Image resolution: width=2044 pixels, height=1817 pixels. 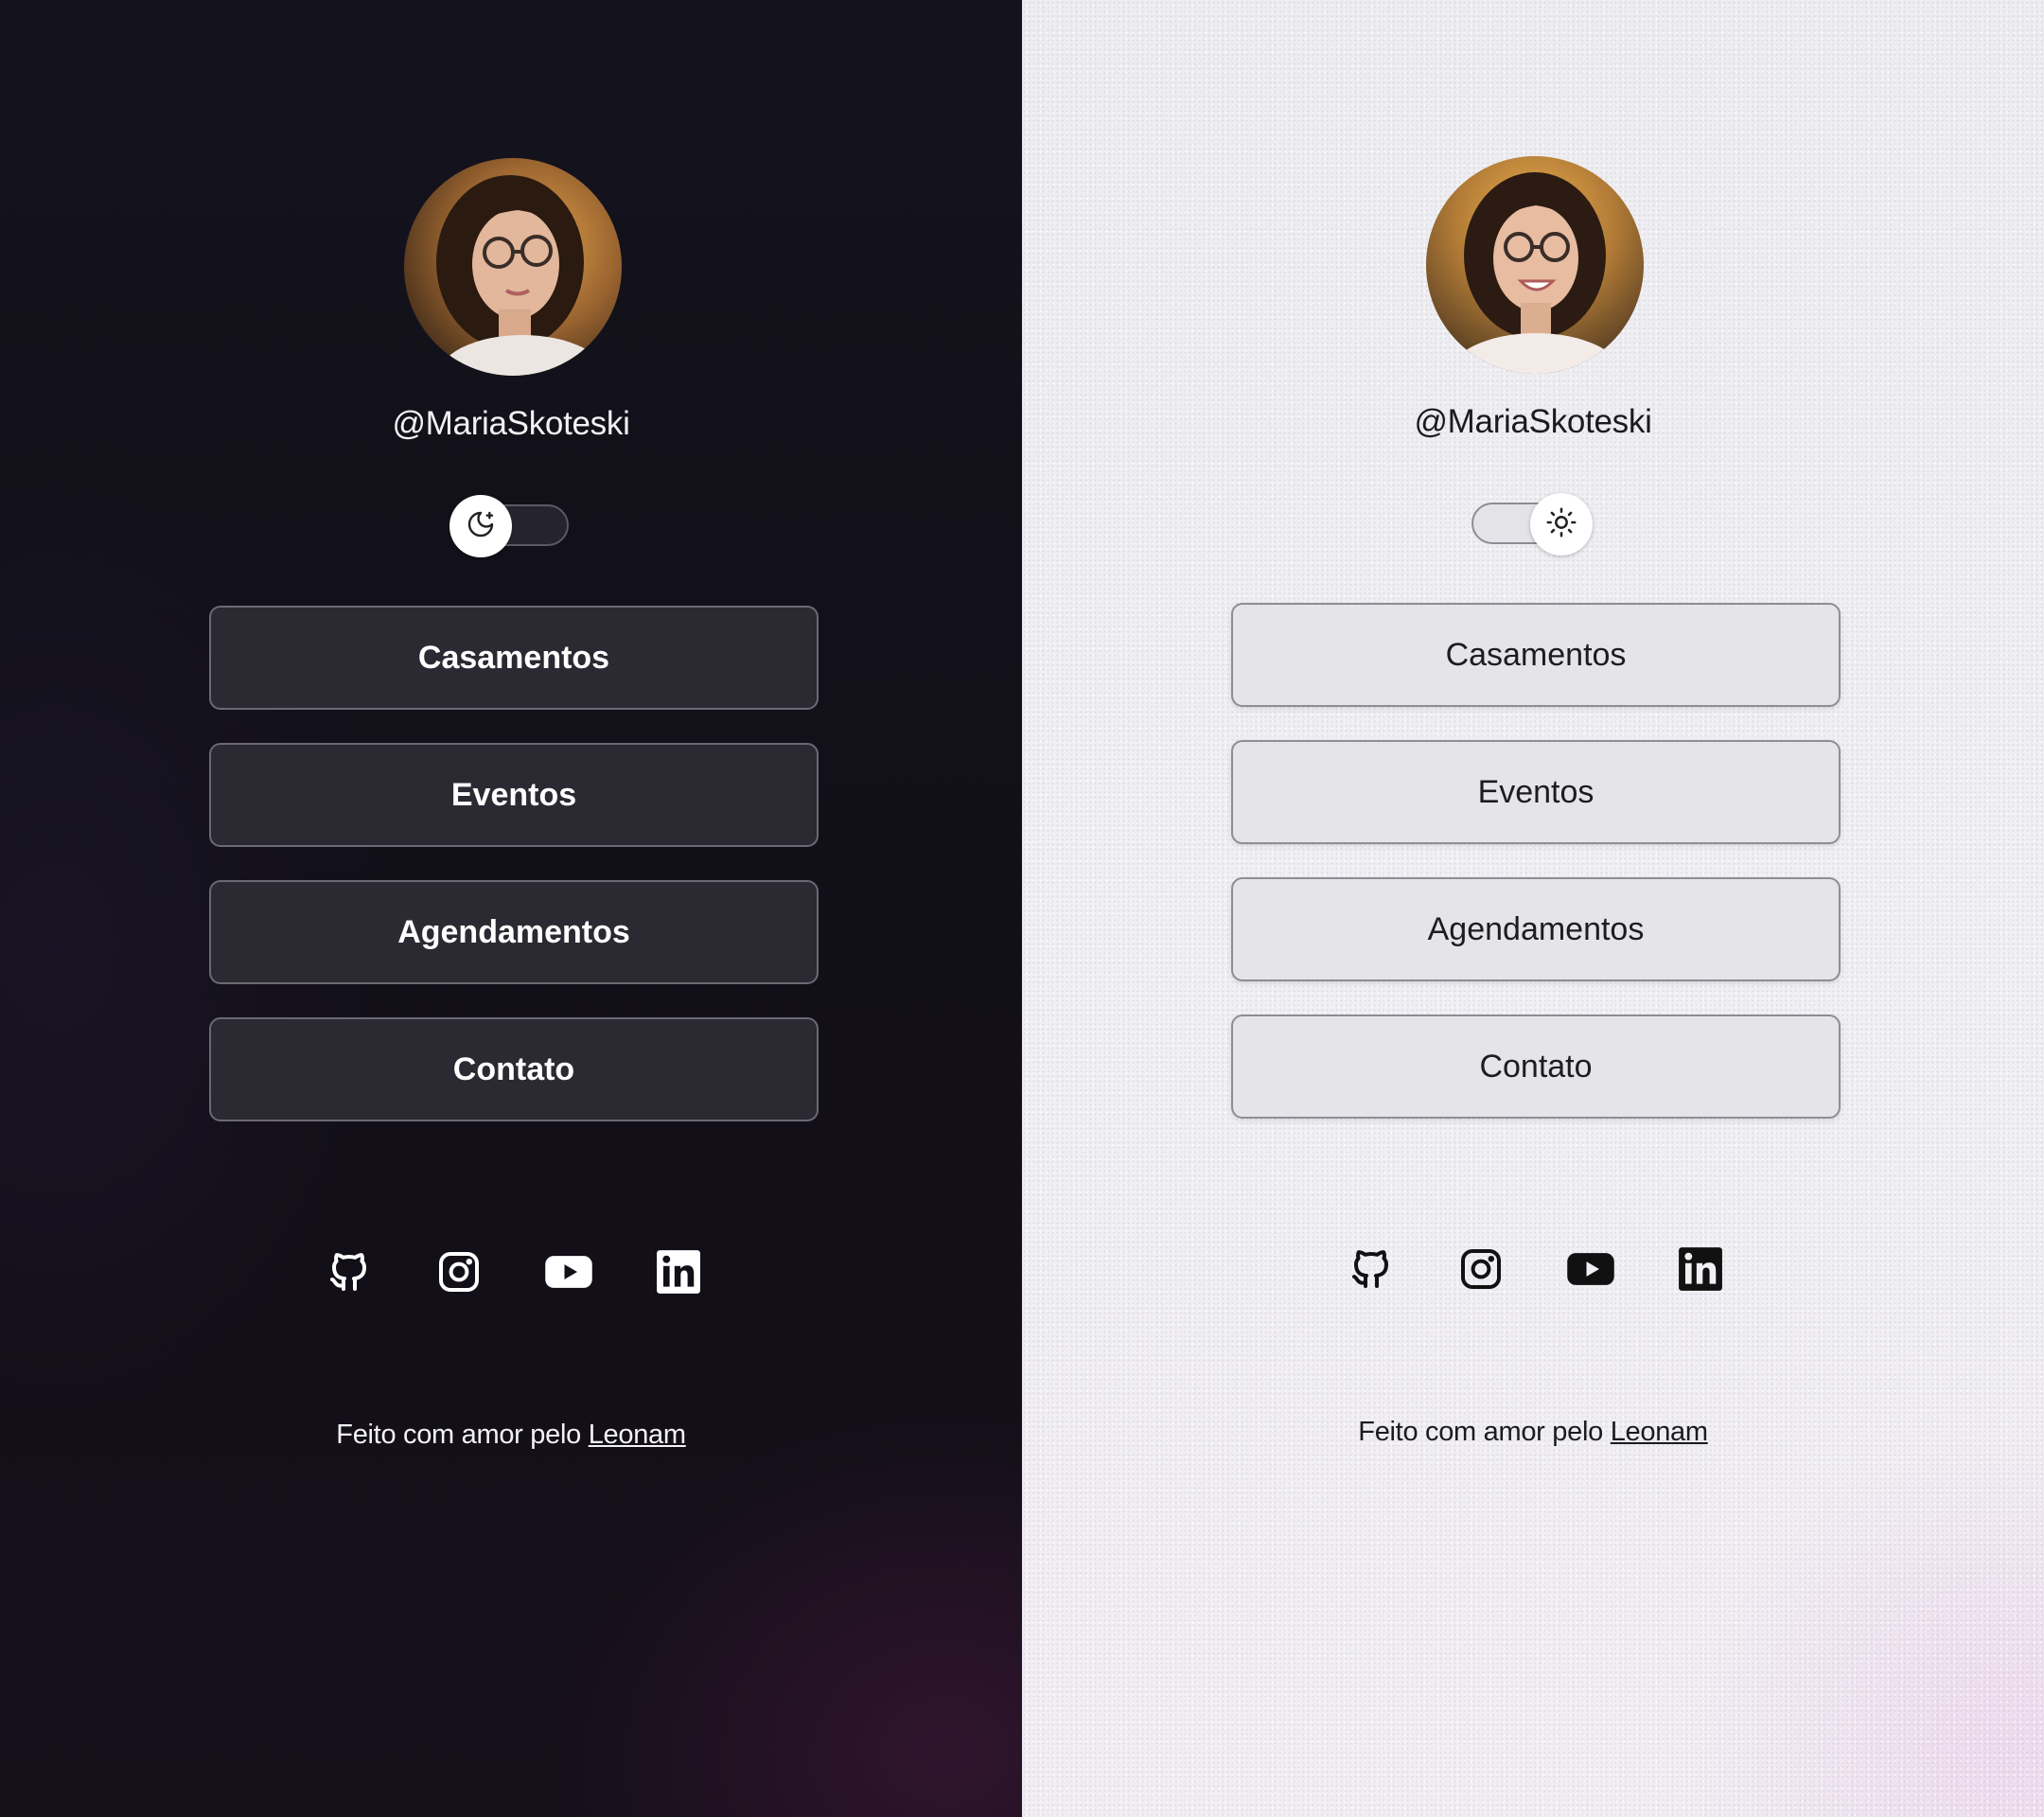 I want to click on moon-icon, so click(x=481, y=526).